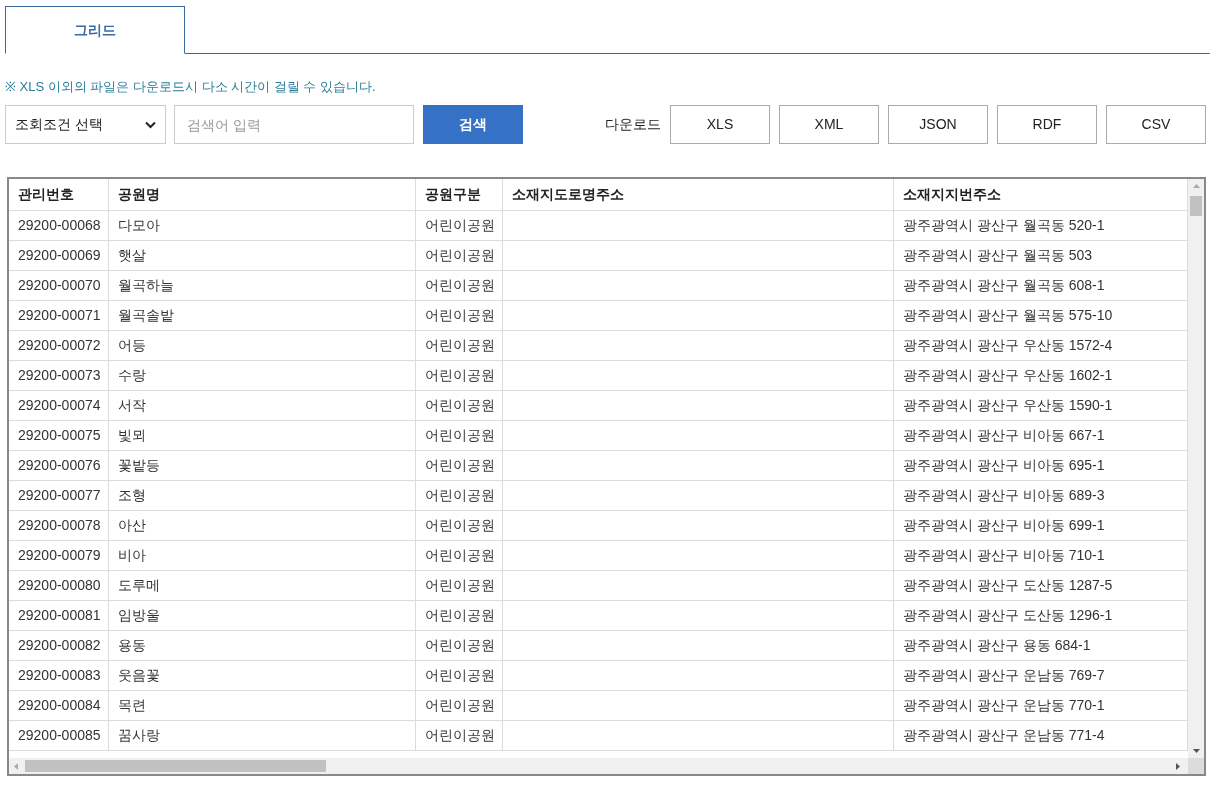 This screenshot has width=1215, height=788. What do you see at coordinates (262, 675) in the screenshot?
I see `table-cell: 웃음꽃` at bounding box center [262, 675].